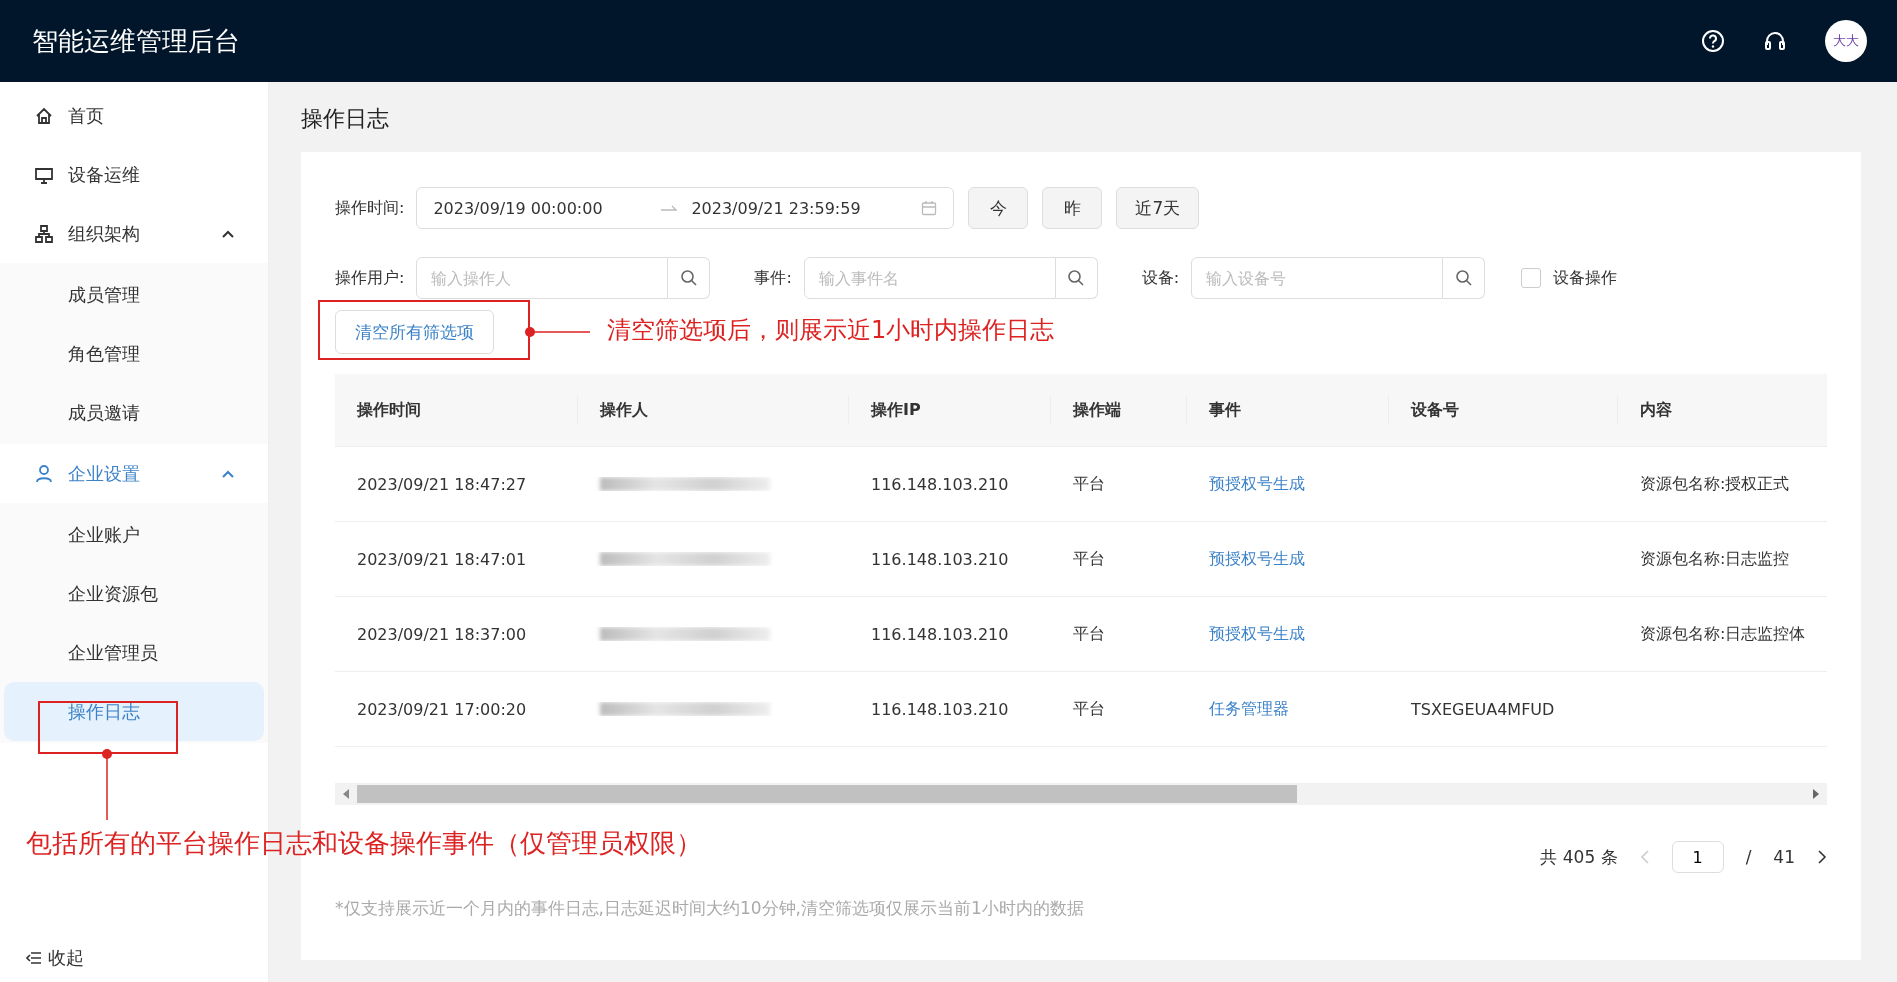 This screenshot has height=982, width=1897. What do you see at coordinates (104, 473) in the screenshot?
I see `menu-label: 企业设置` at bounding box center [104, 473].